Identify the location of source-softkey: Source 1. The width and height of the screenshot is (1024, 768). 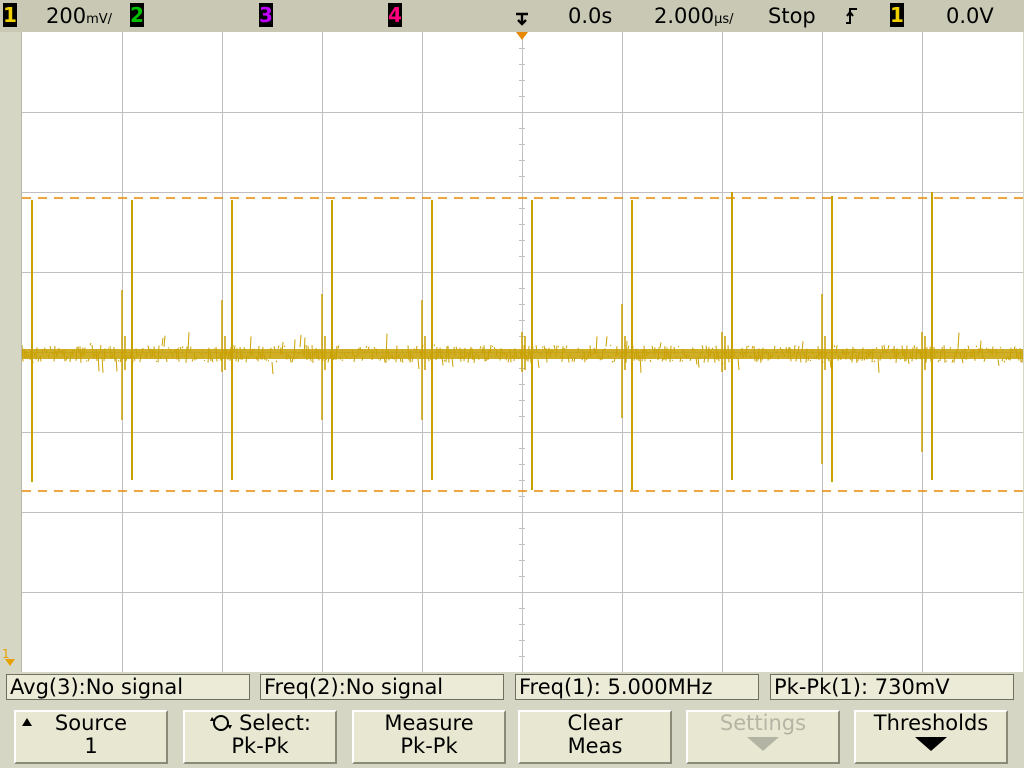
(91, 737).